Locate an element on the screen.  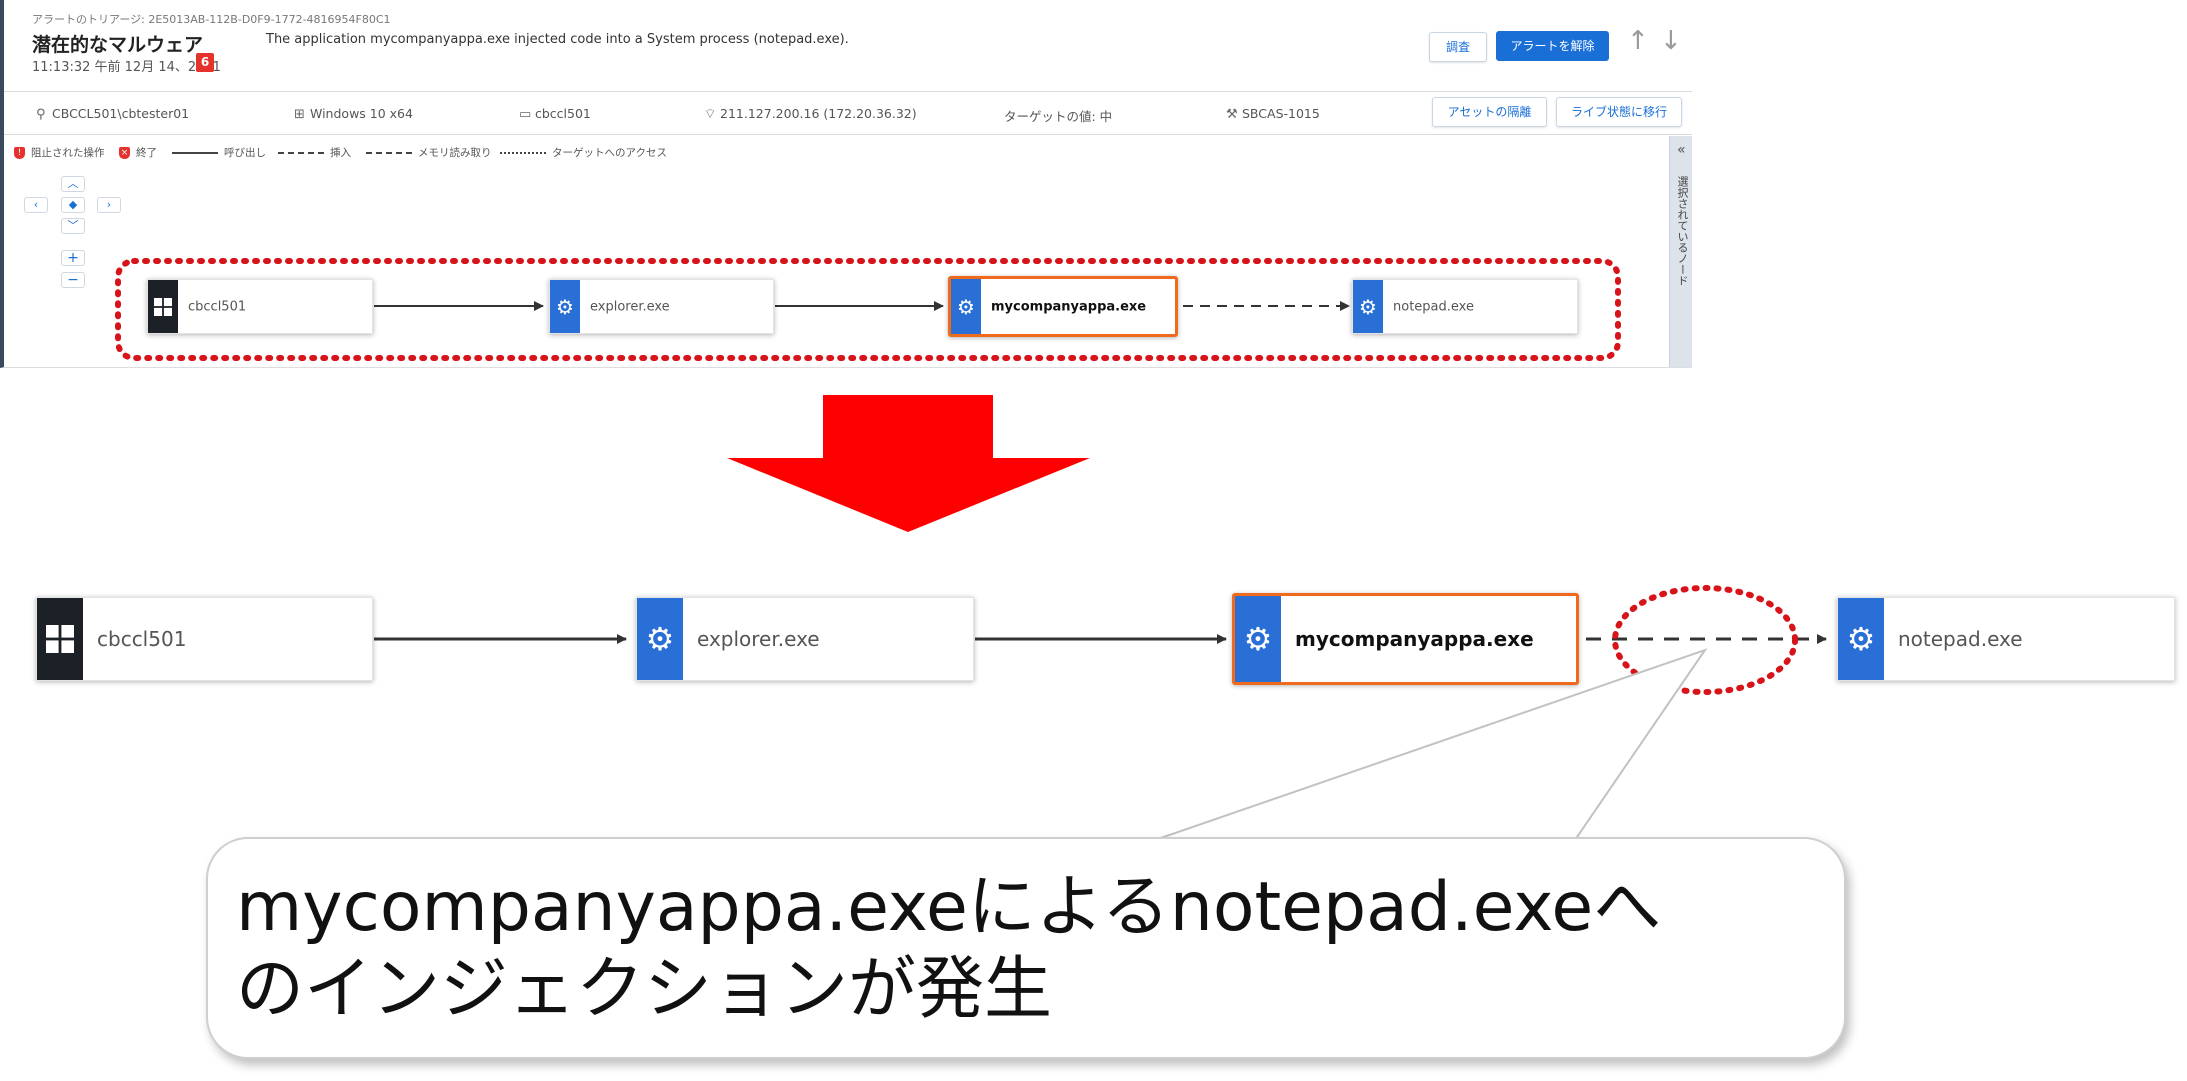
process-node-cbccl501: cbccl501 is located at coordinates (260, 306).